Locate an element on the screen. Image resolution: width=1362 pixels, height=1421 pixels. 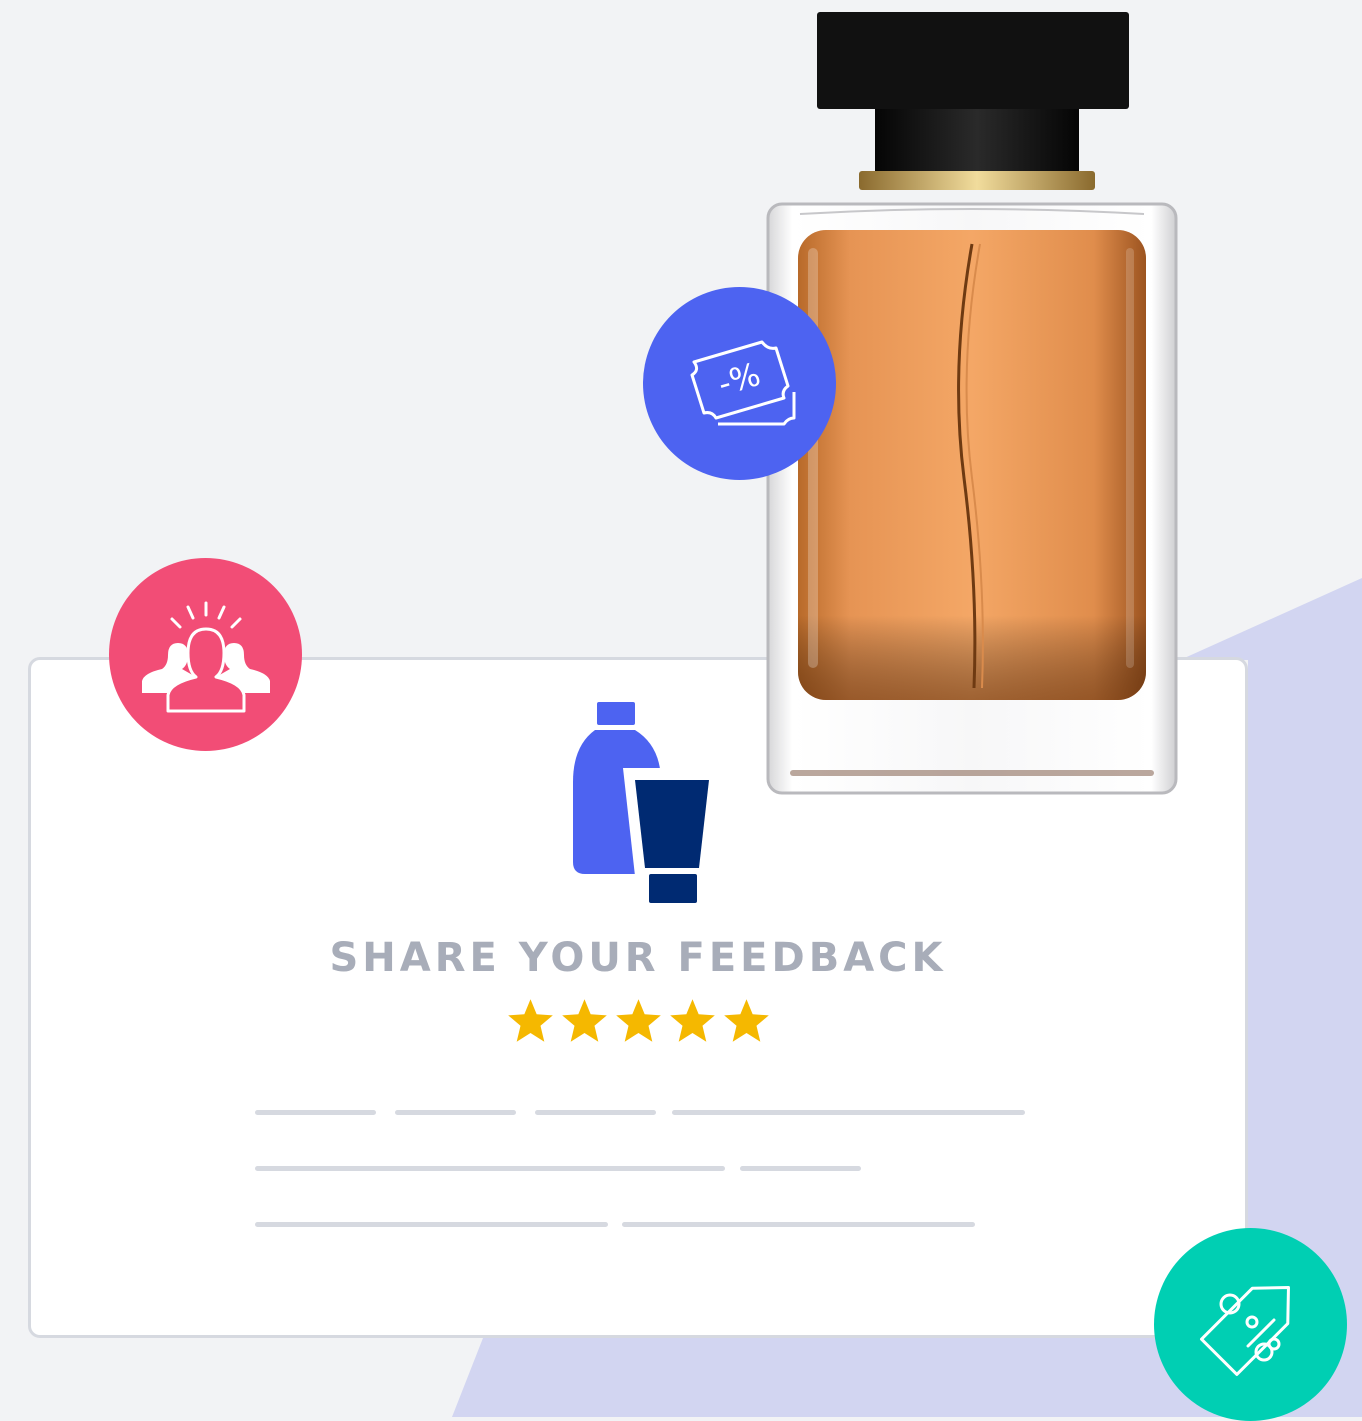
star-rating is located at coordinates (638, 1021).